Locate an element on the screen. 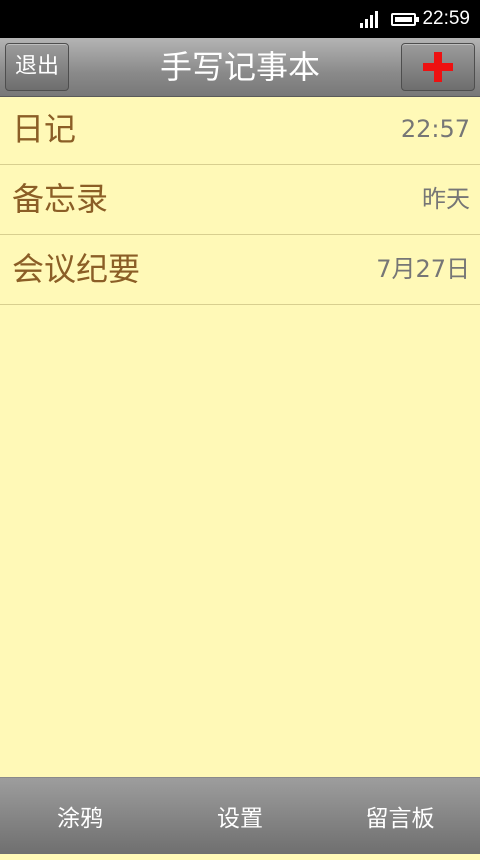  add-note-button is located at coordinates (438, 67).